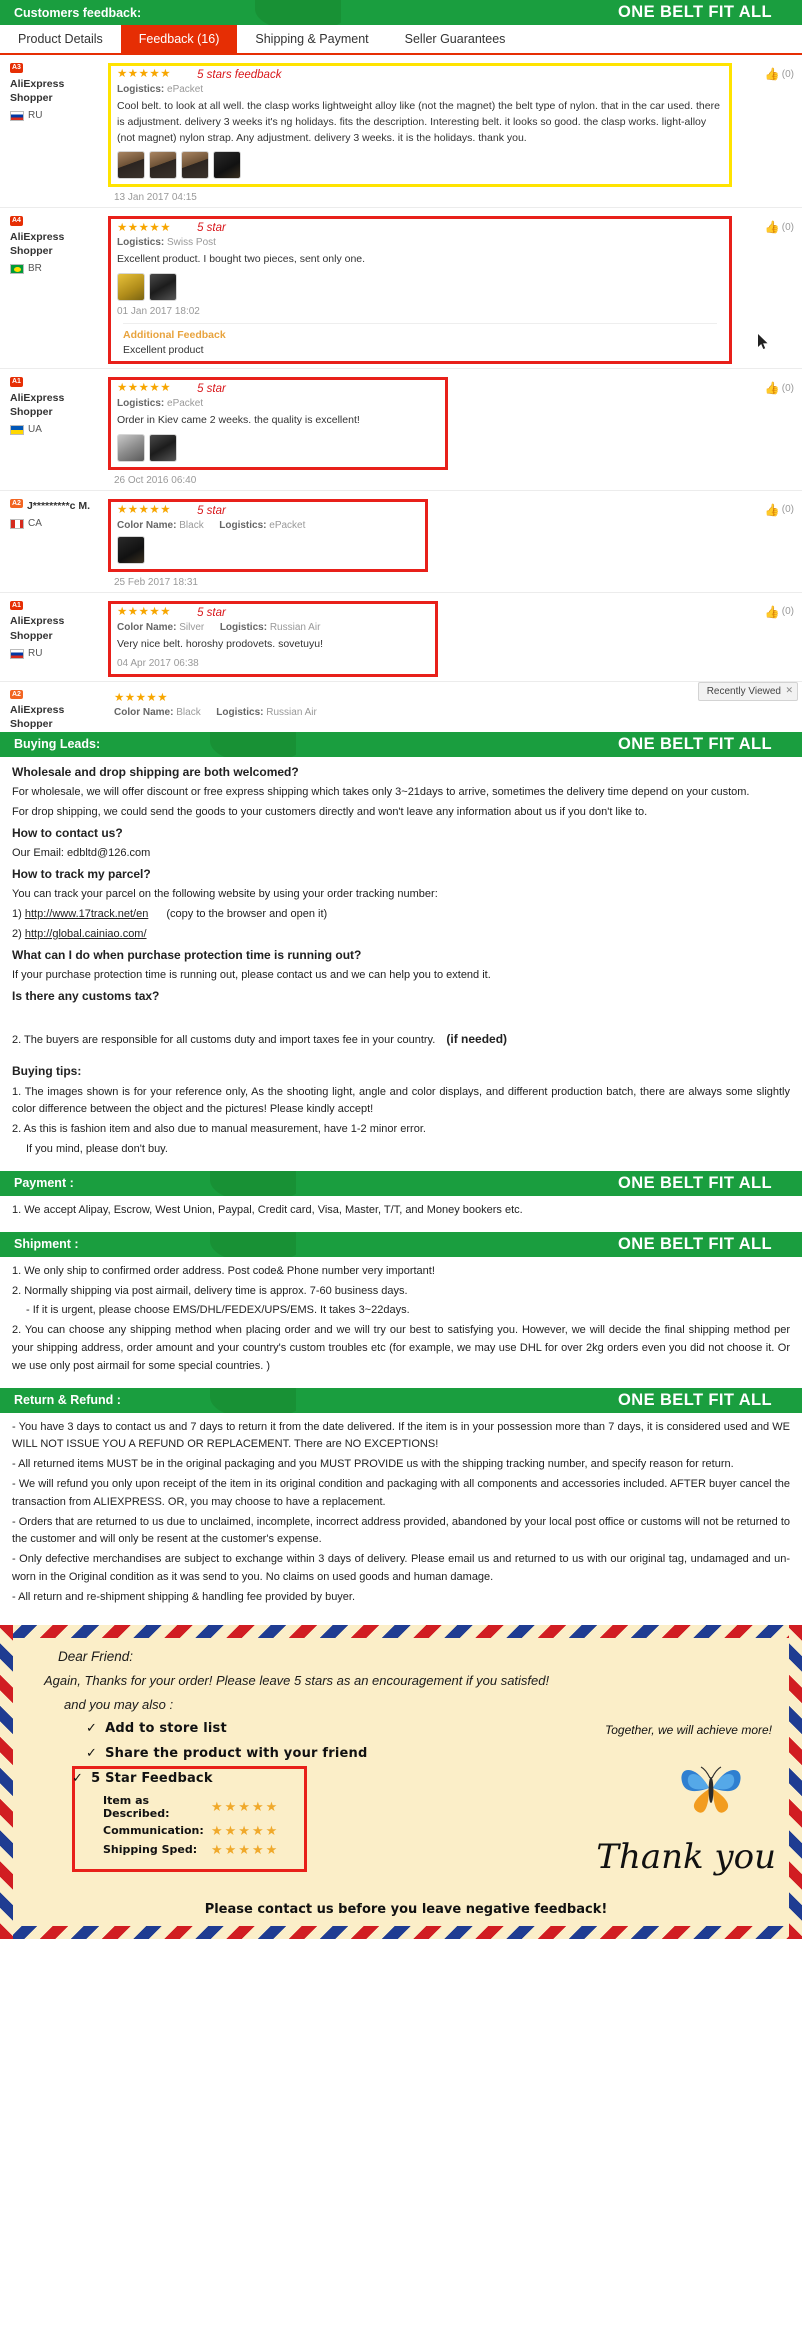  Describe the element at coordinates (153, 1831) in the screenshot. I see `rating-label: Communication:` at that location.